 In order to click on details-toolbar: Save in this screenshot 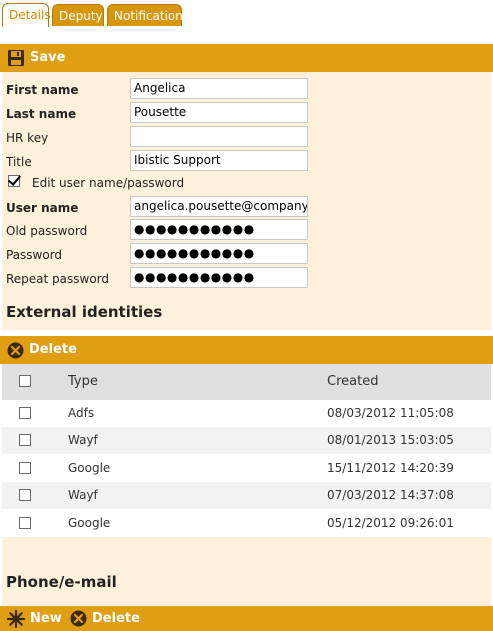, I will do `click(246, 58)`.